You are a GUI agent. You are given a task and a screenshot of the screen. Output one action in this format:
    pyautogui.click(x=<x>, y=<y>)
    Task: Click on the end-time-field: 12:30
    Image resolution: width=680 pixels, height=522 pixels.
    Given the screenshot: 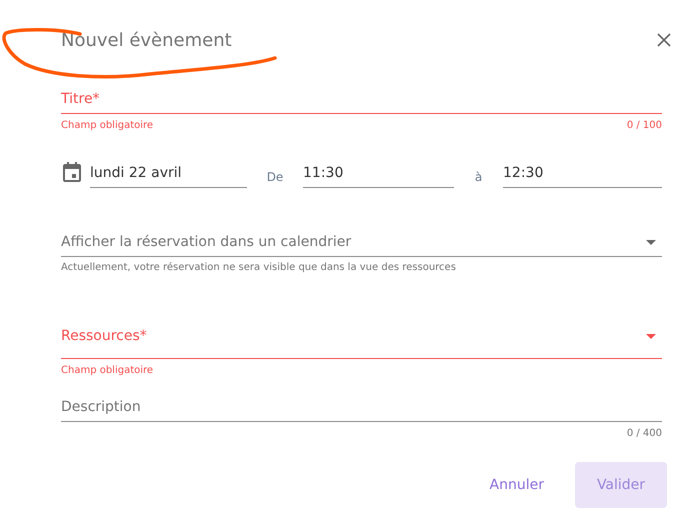 What is the action you would take?
    pyautogui.click(x=582, y=173)
    